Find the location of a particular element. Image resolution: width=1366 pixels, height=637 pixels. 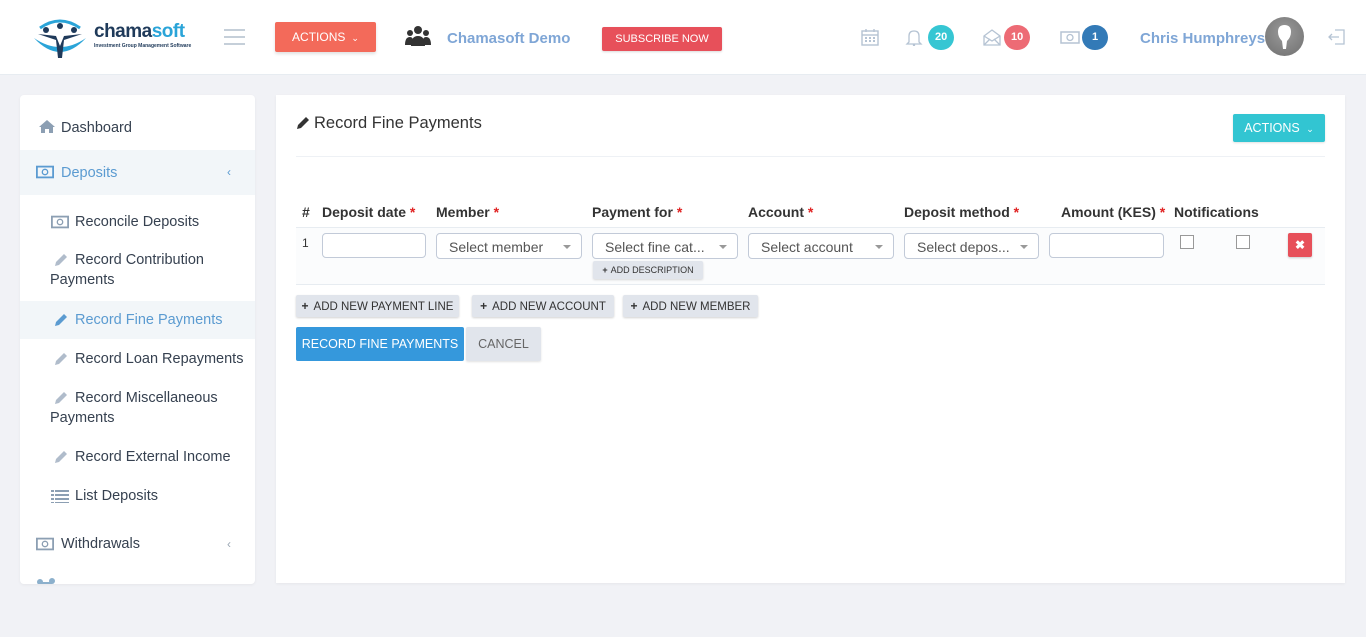

table-row-divider is located at coordinates (810, 284).